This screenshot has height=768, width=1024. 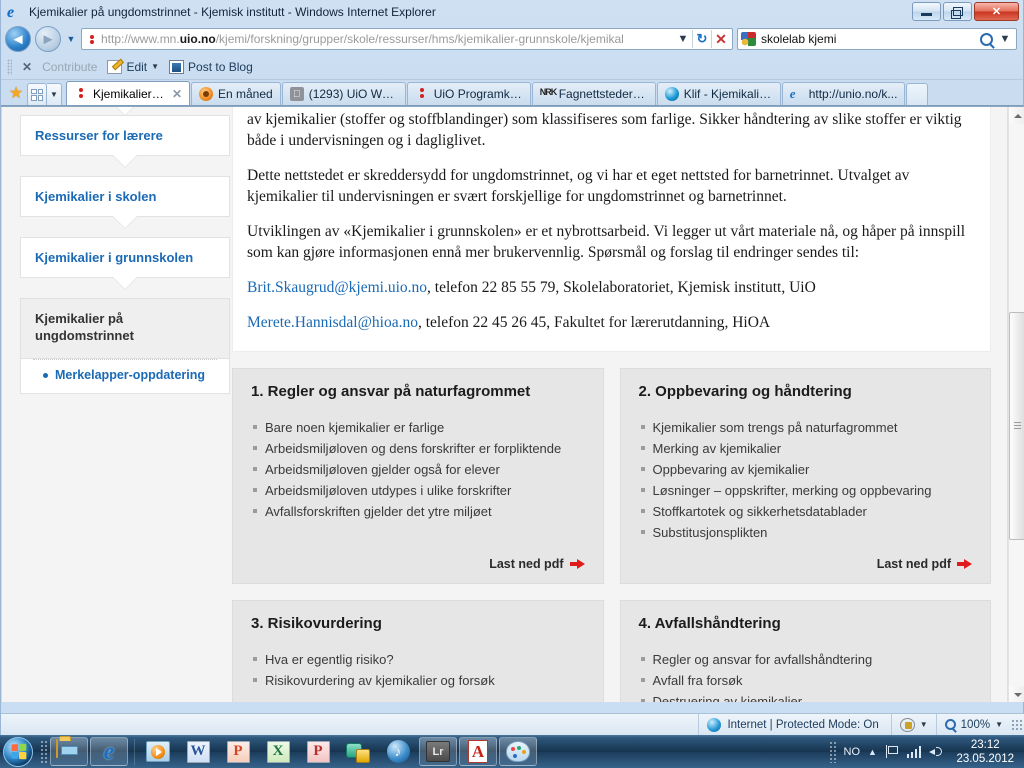 I want to click on scroll-up-button, so click(x=1016, y=115).